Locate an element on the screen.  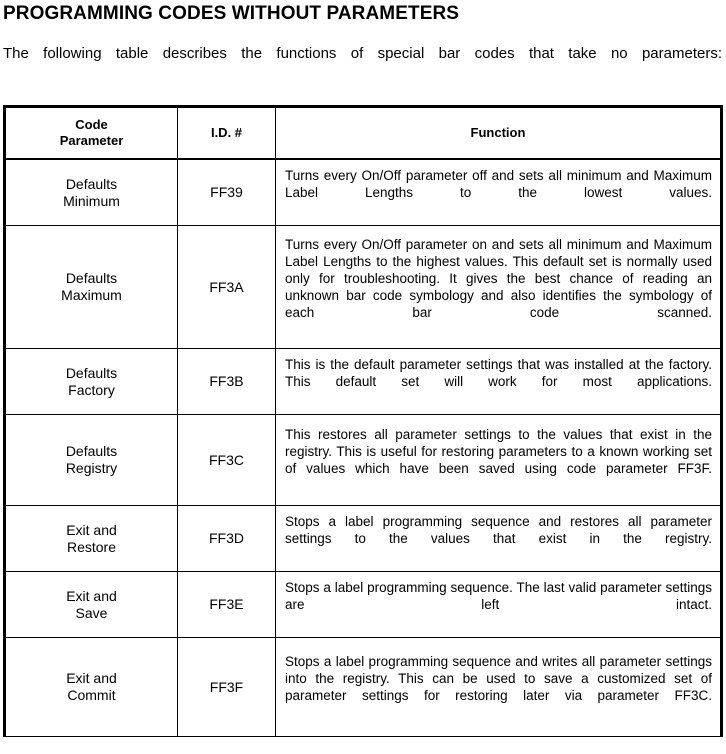
cell-id: FF3E is located at coordinates (226, 604).